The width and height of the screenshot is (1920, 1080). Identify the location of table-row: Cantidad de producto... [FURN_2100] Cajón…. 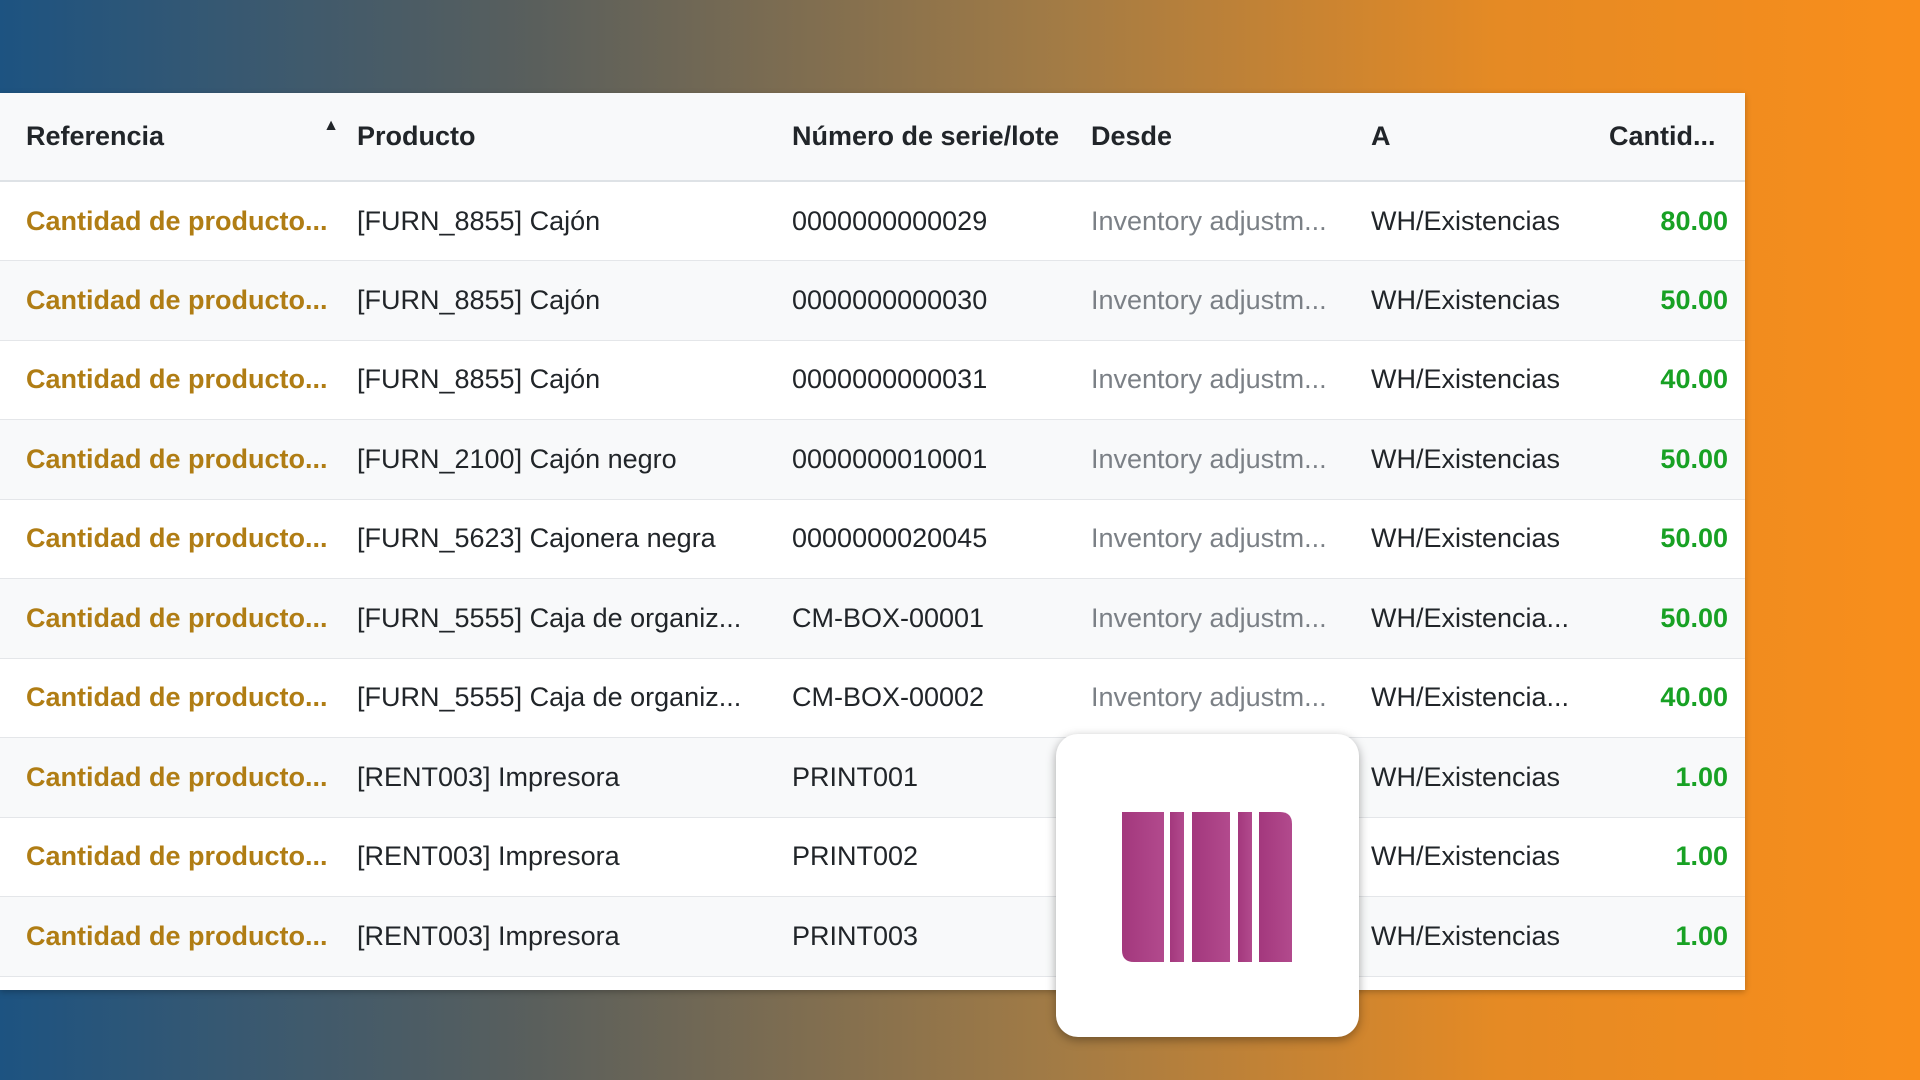
(872, 459).